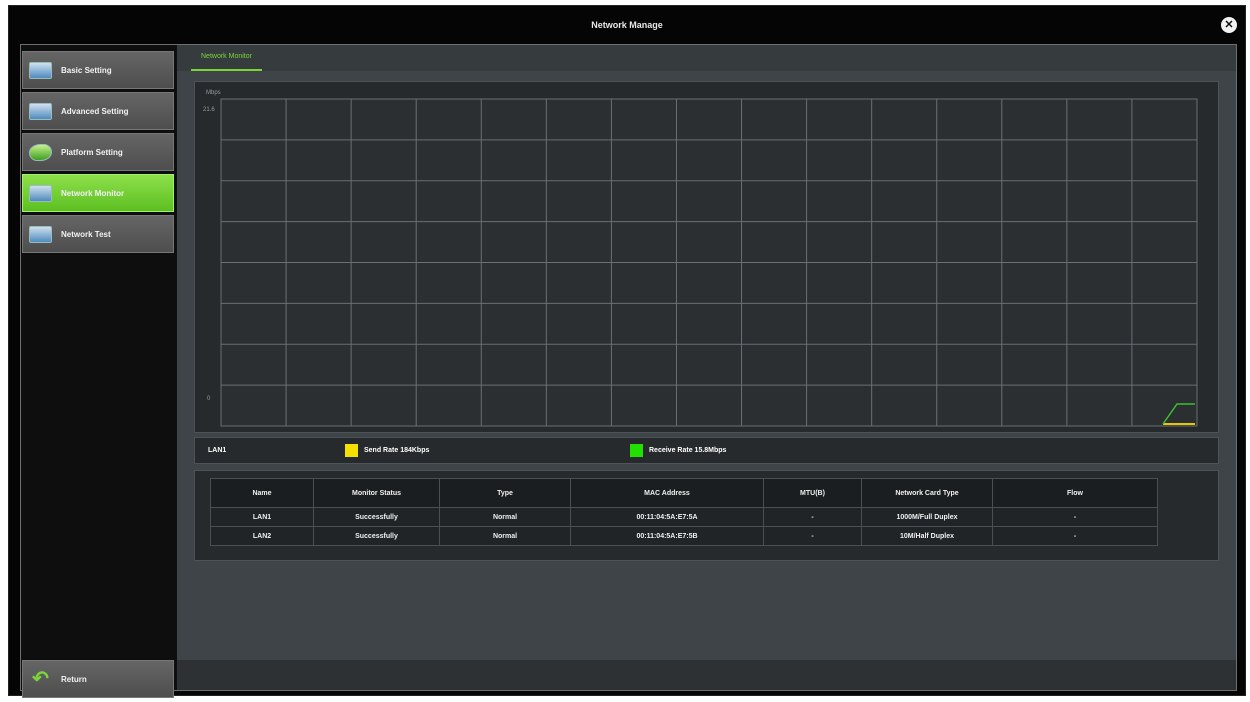 This screenshot has height=702, width=1250. What do you see at coordinates (209, 399) in the screenshot?
I see `y-tick-label-min: 0` at bounding box center [209, 399].